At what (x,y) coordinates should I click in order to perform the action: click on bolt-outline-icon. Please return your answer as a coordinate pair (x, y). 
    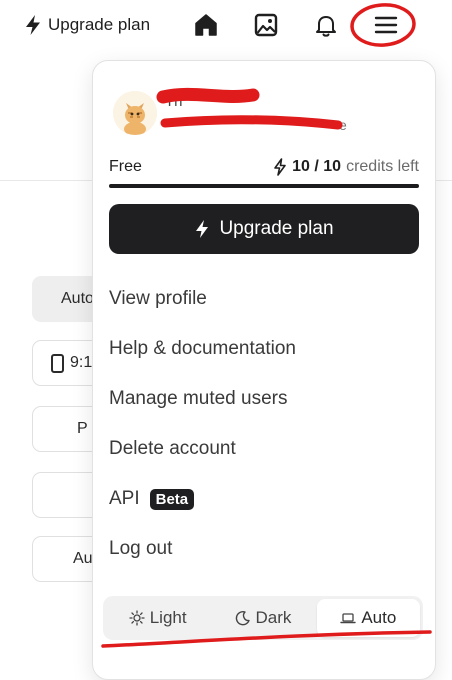
    Looking at the image, I should click on (280, 167).